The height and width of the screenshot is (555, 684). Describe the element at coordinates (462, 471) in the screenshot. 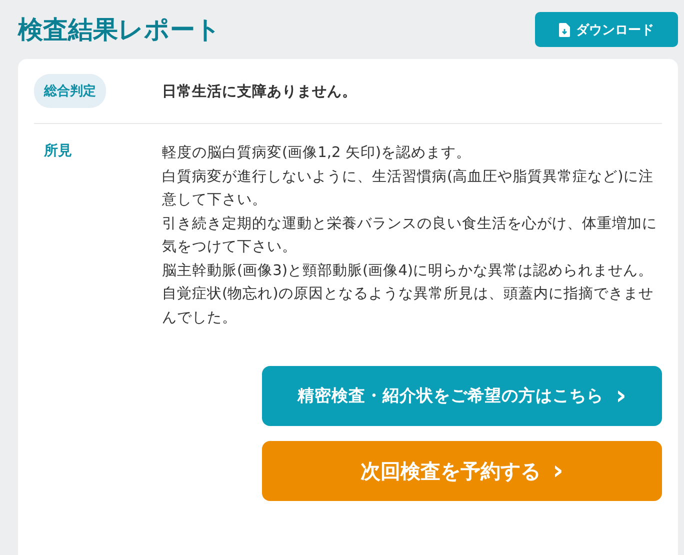

I see `reserve-button: 次回検査を予約する ›` at that location.